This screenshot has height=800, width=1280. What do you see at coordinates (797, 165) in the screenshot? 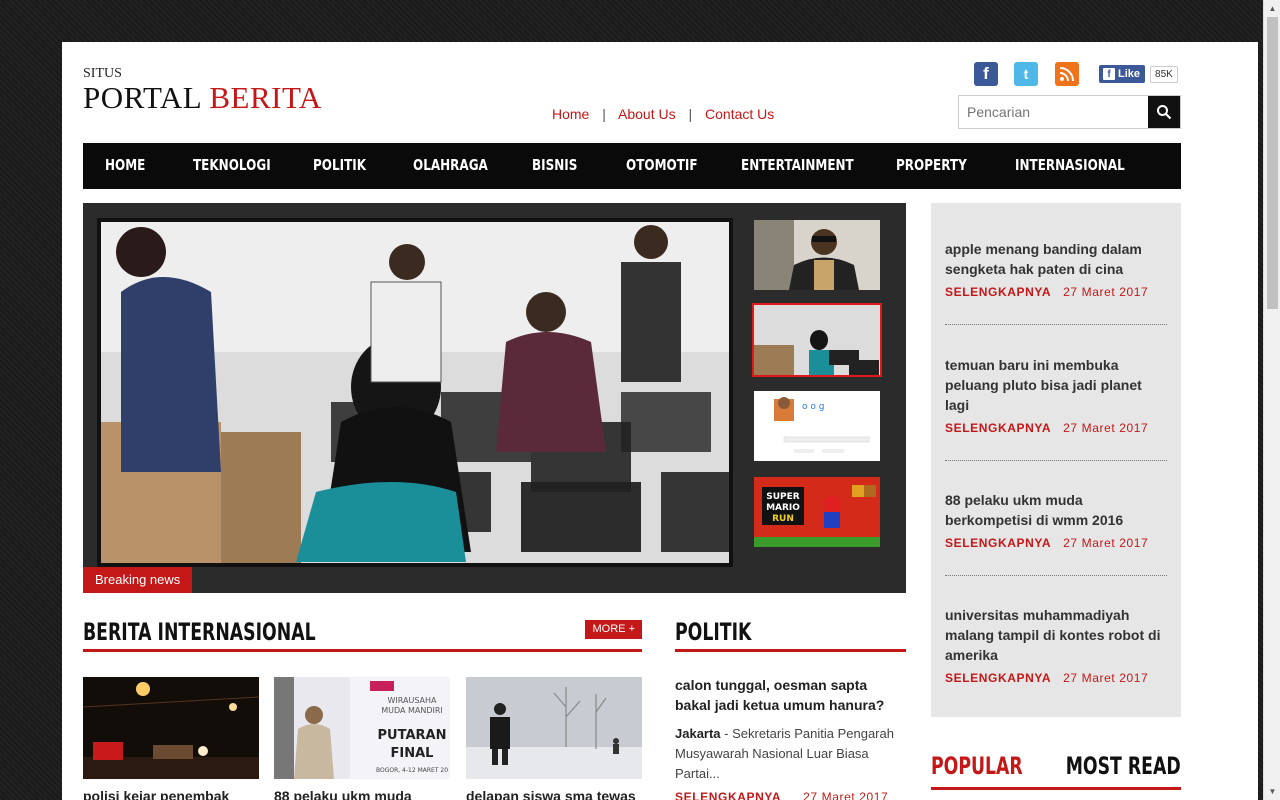
I see `nav-item-entertainment: ENTERTAINMENT` at bounding box center [797, 165].